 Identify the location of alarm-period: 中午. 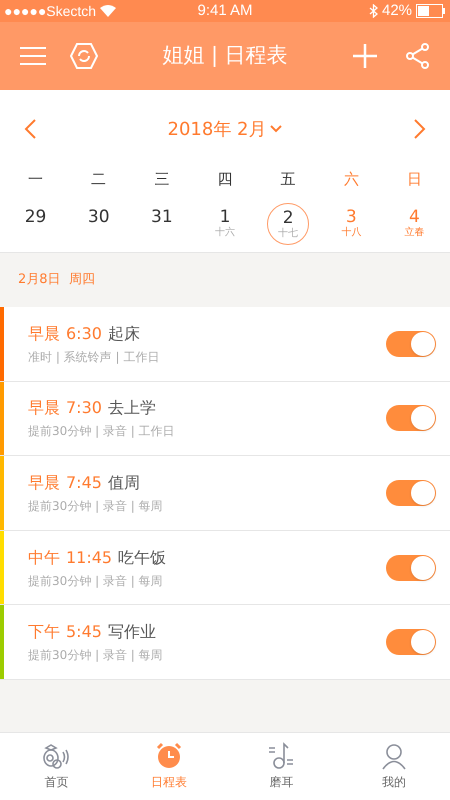
(44, 557).